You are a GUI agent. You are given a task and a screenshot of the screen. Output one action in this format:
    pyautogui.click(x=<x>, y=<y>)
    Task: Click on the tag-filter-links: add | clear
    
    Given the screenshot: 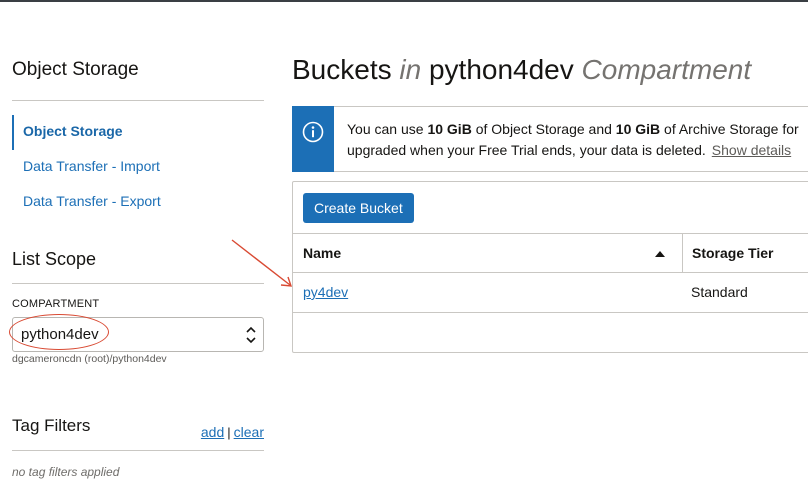 What is the action you would take?
    pyautogui.click(x=232, y=432)
    